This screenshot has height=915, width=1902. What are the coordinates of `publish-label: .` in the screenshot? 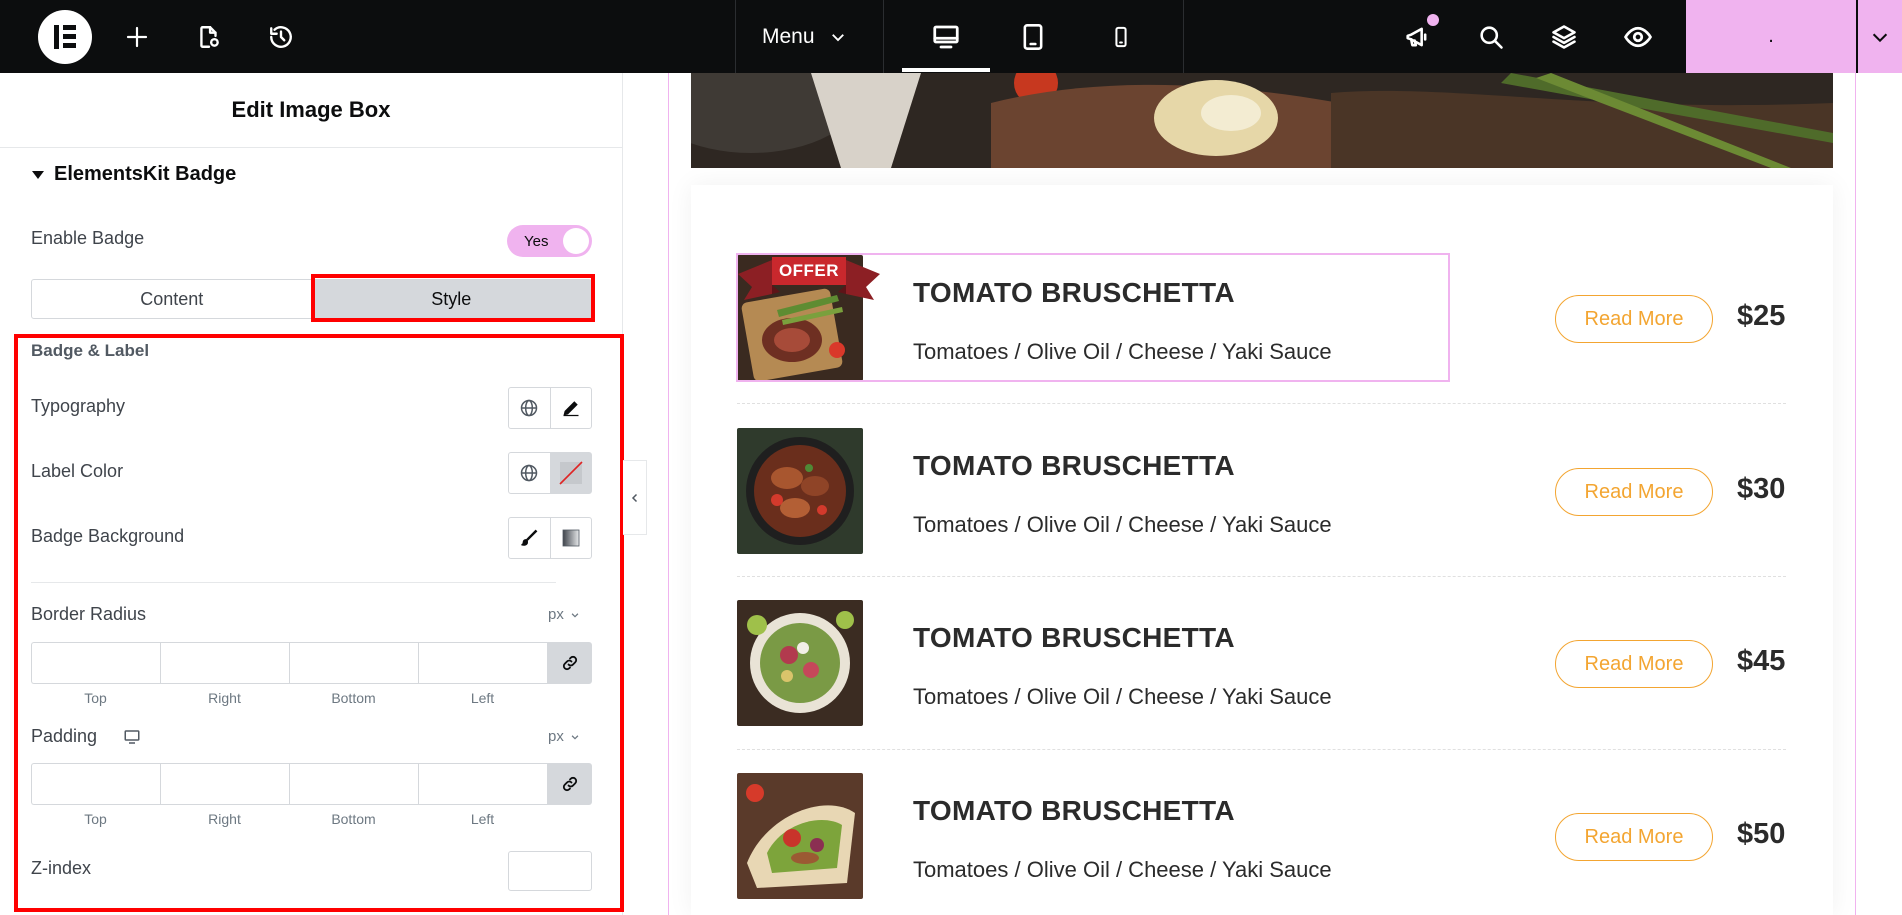 It's located at (1771, 36).